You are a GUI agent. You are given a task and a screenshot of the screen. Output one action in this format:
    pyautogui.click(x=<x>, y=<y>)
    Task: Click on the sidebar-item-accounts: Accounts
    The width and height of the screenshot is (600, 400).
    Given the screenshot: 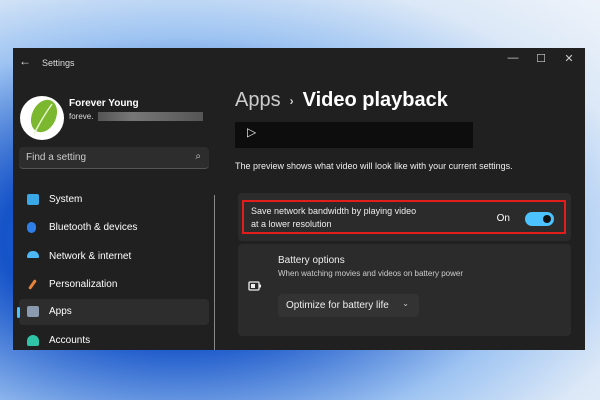 What is the action you would take?
    pyautogui.click(x=114, y=339)
    